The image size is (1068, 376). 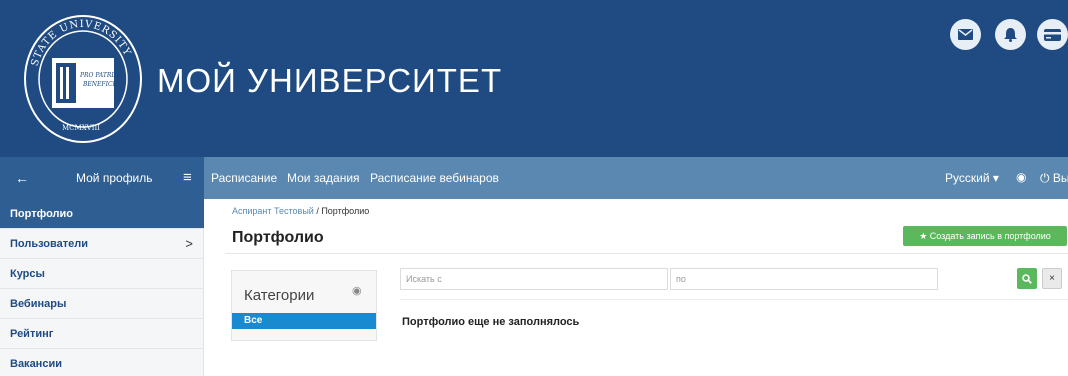 I want to click on search-button, so click(x=1027, y=278).